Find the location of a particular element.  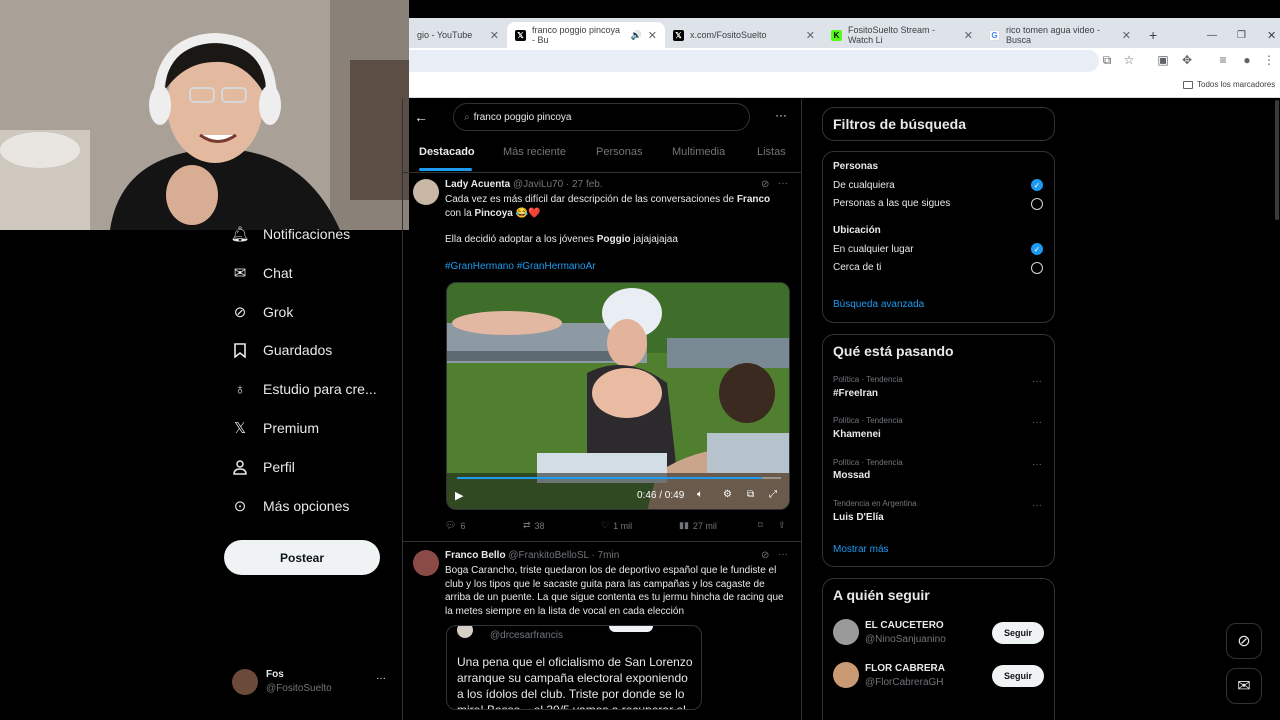

search-more-icon: ··· is located at coordinates (781, 115).